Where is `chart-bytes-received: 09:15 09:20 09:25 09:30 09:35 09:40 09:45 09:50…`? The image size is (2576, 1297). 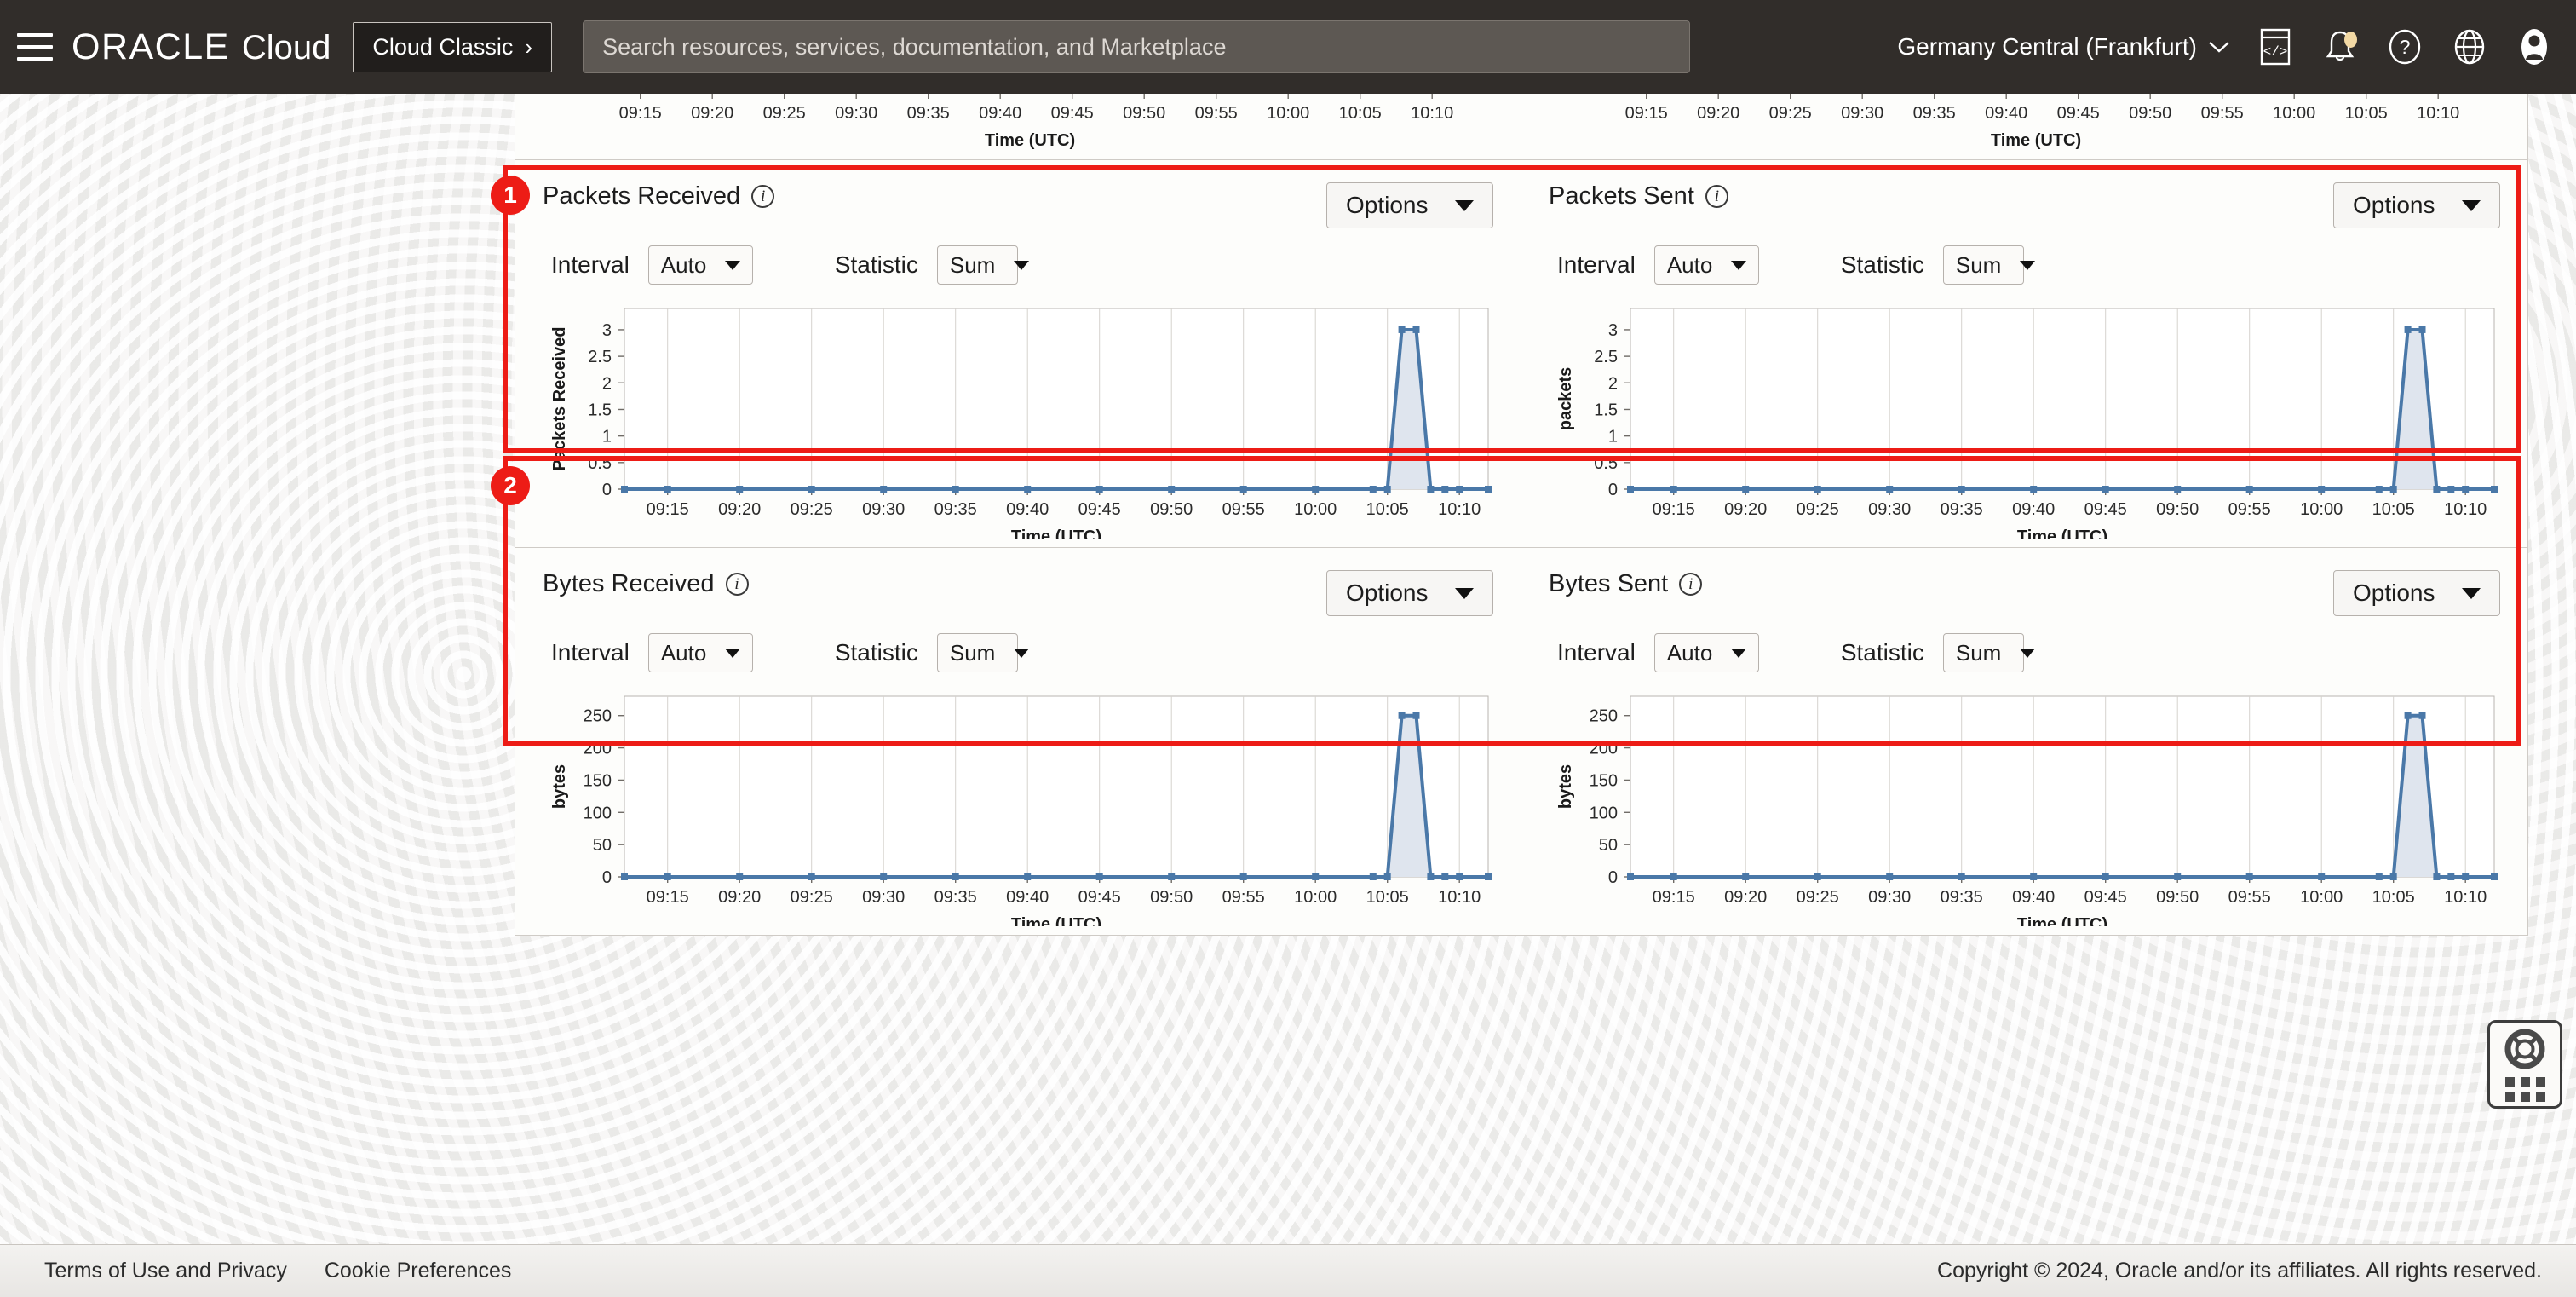
chart-bytes-received: 09:15 09:20 09:25 09:30 09:35 09:40 09:45 09:50… is located at coordinates (1019, 807).